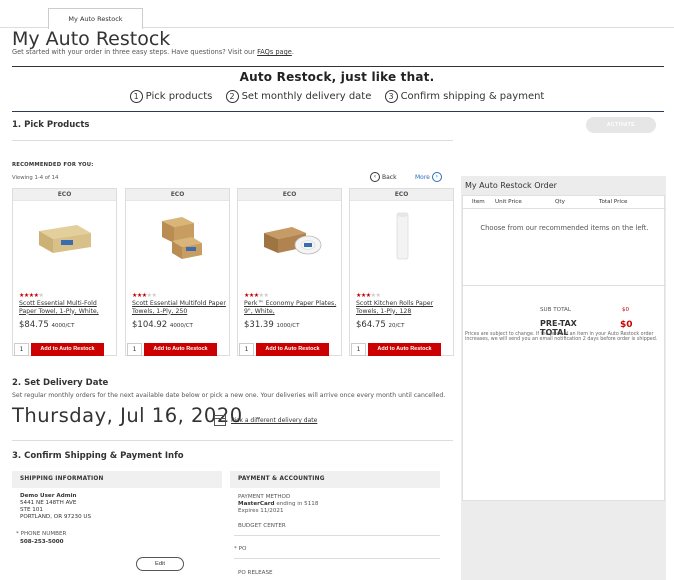  Describe the element at coordinates (98, 456) in the screenshot. I see `section-confirm-title: 3. Confirm Shipping & Payment Info` at that location.